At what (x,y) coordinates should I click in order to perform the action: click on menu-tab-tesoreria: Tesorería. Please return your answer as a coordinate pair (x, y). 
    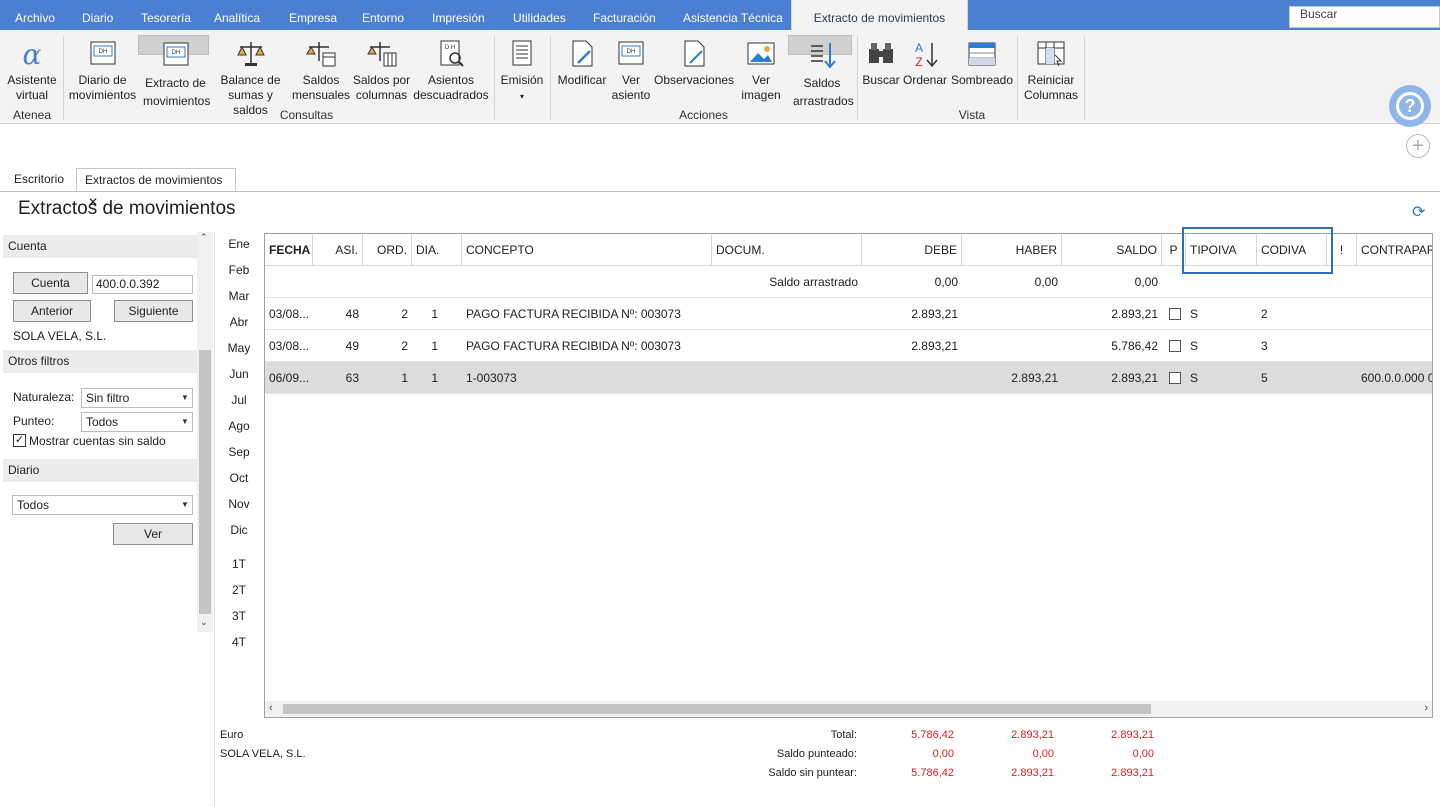
    Looking at the image, I should click on (166, 15).